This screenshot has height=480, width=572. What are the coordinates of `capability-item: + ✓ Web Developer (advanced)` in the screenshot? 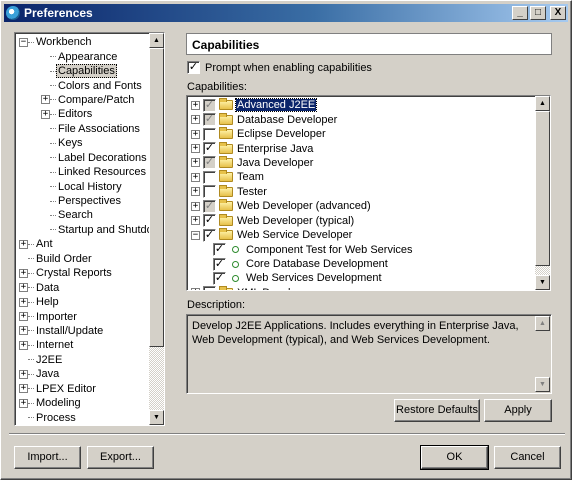 It's located at (361, 206).